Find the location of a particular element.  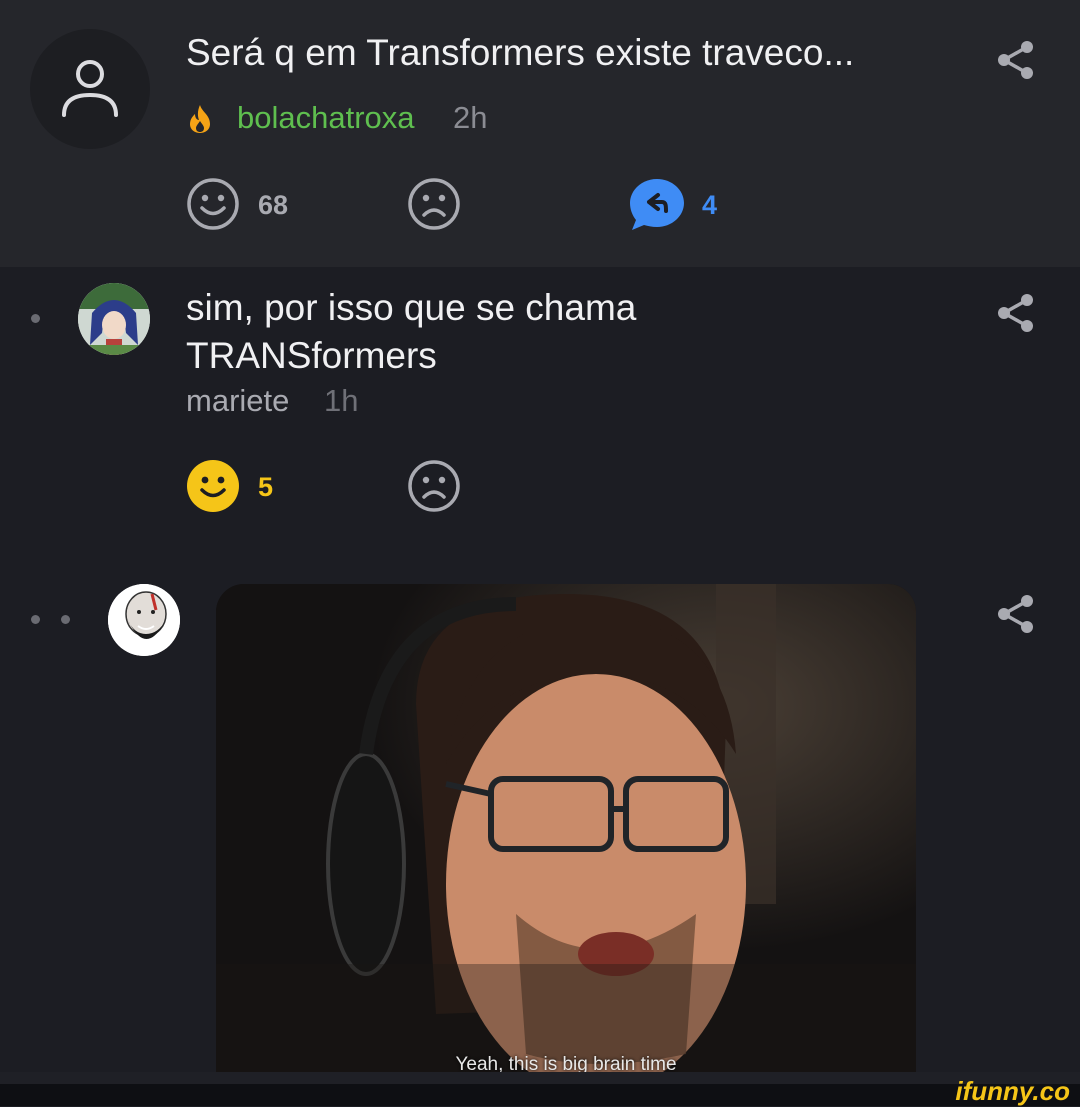

meme-caption: Yeah, this is big brain time is located at coordinates (566, 1064).